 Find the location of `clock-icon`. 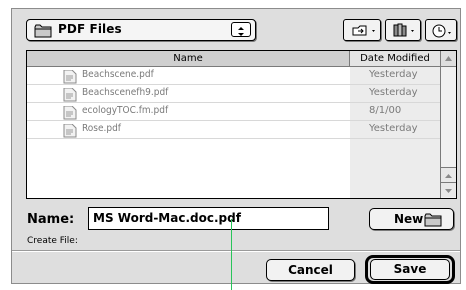

clock-icon is located at coordinates (441, 31).